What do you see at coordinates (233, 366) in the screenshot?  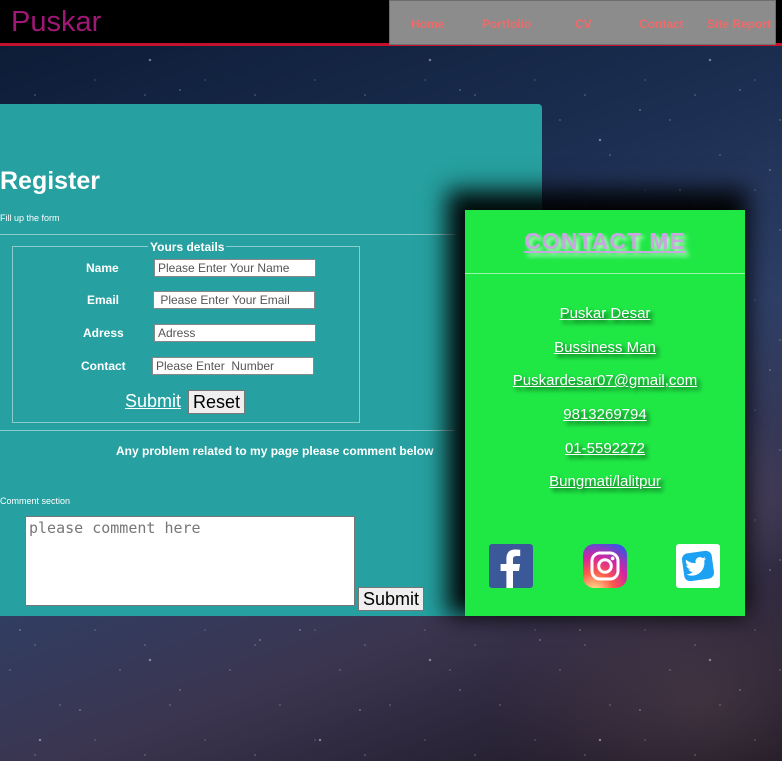 I see `contact-number-input` at bounding box center [233, 366].